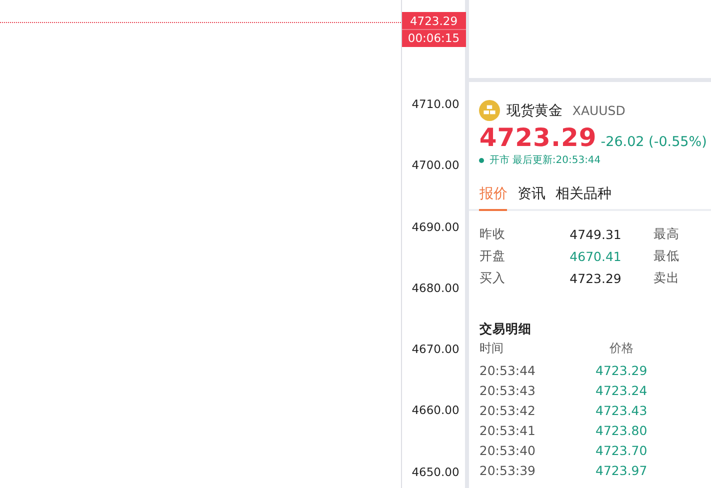  What do you see at coordinates (621, 390) in the screenshot?
I see `trade-price: 4723.24` at bounding box center [621, 390].